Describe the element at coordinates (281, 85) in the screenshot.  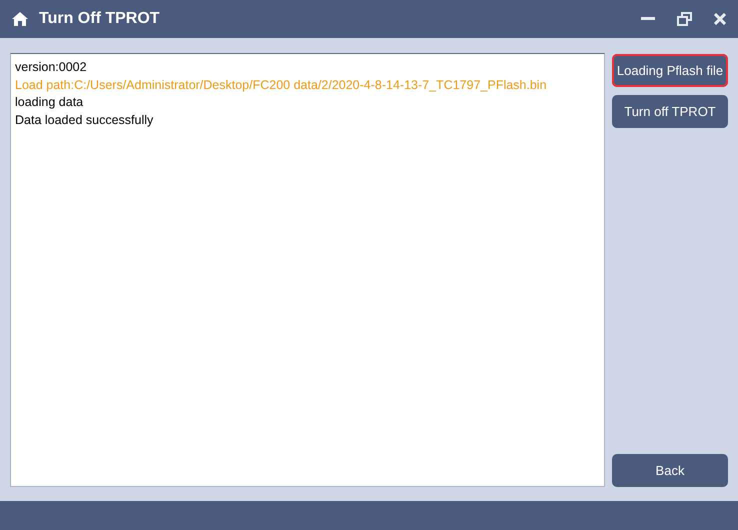
I see `log-line: Load path:C:/Users/Administrator/Desktop/FC200 data/2/2020-4-8-14-13-7_TC1797_PFlash.bin` at that location.